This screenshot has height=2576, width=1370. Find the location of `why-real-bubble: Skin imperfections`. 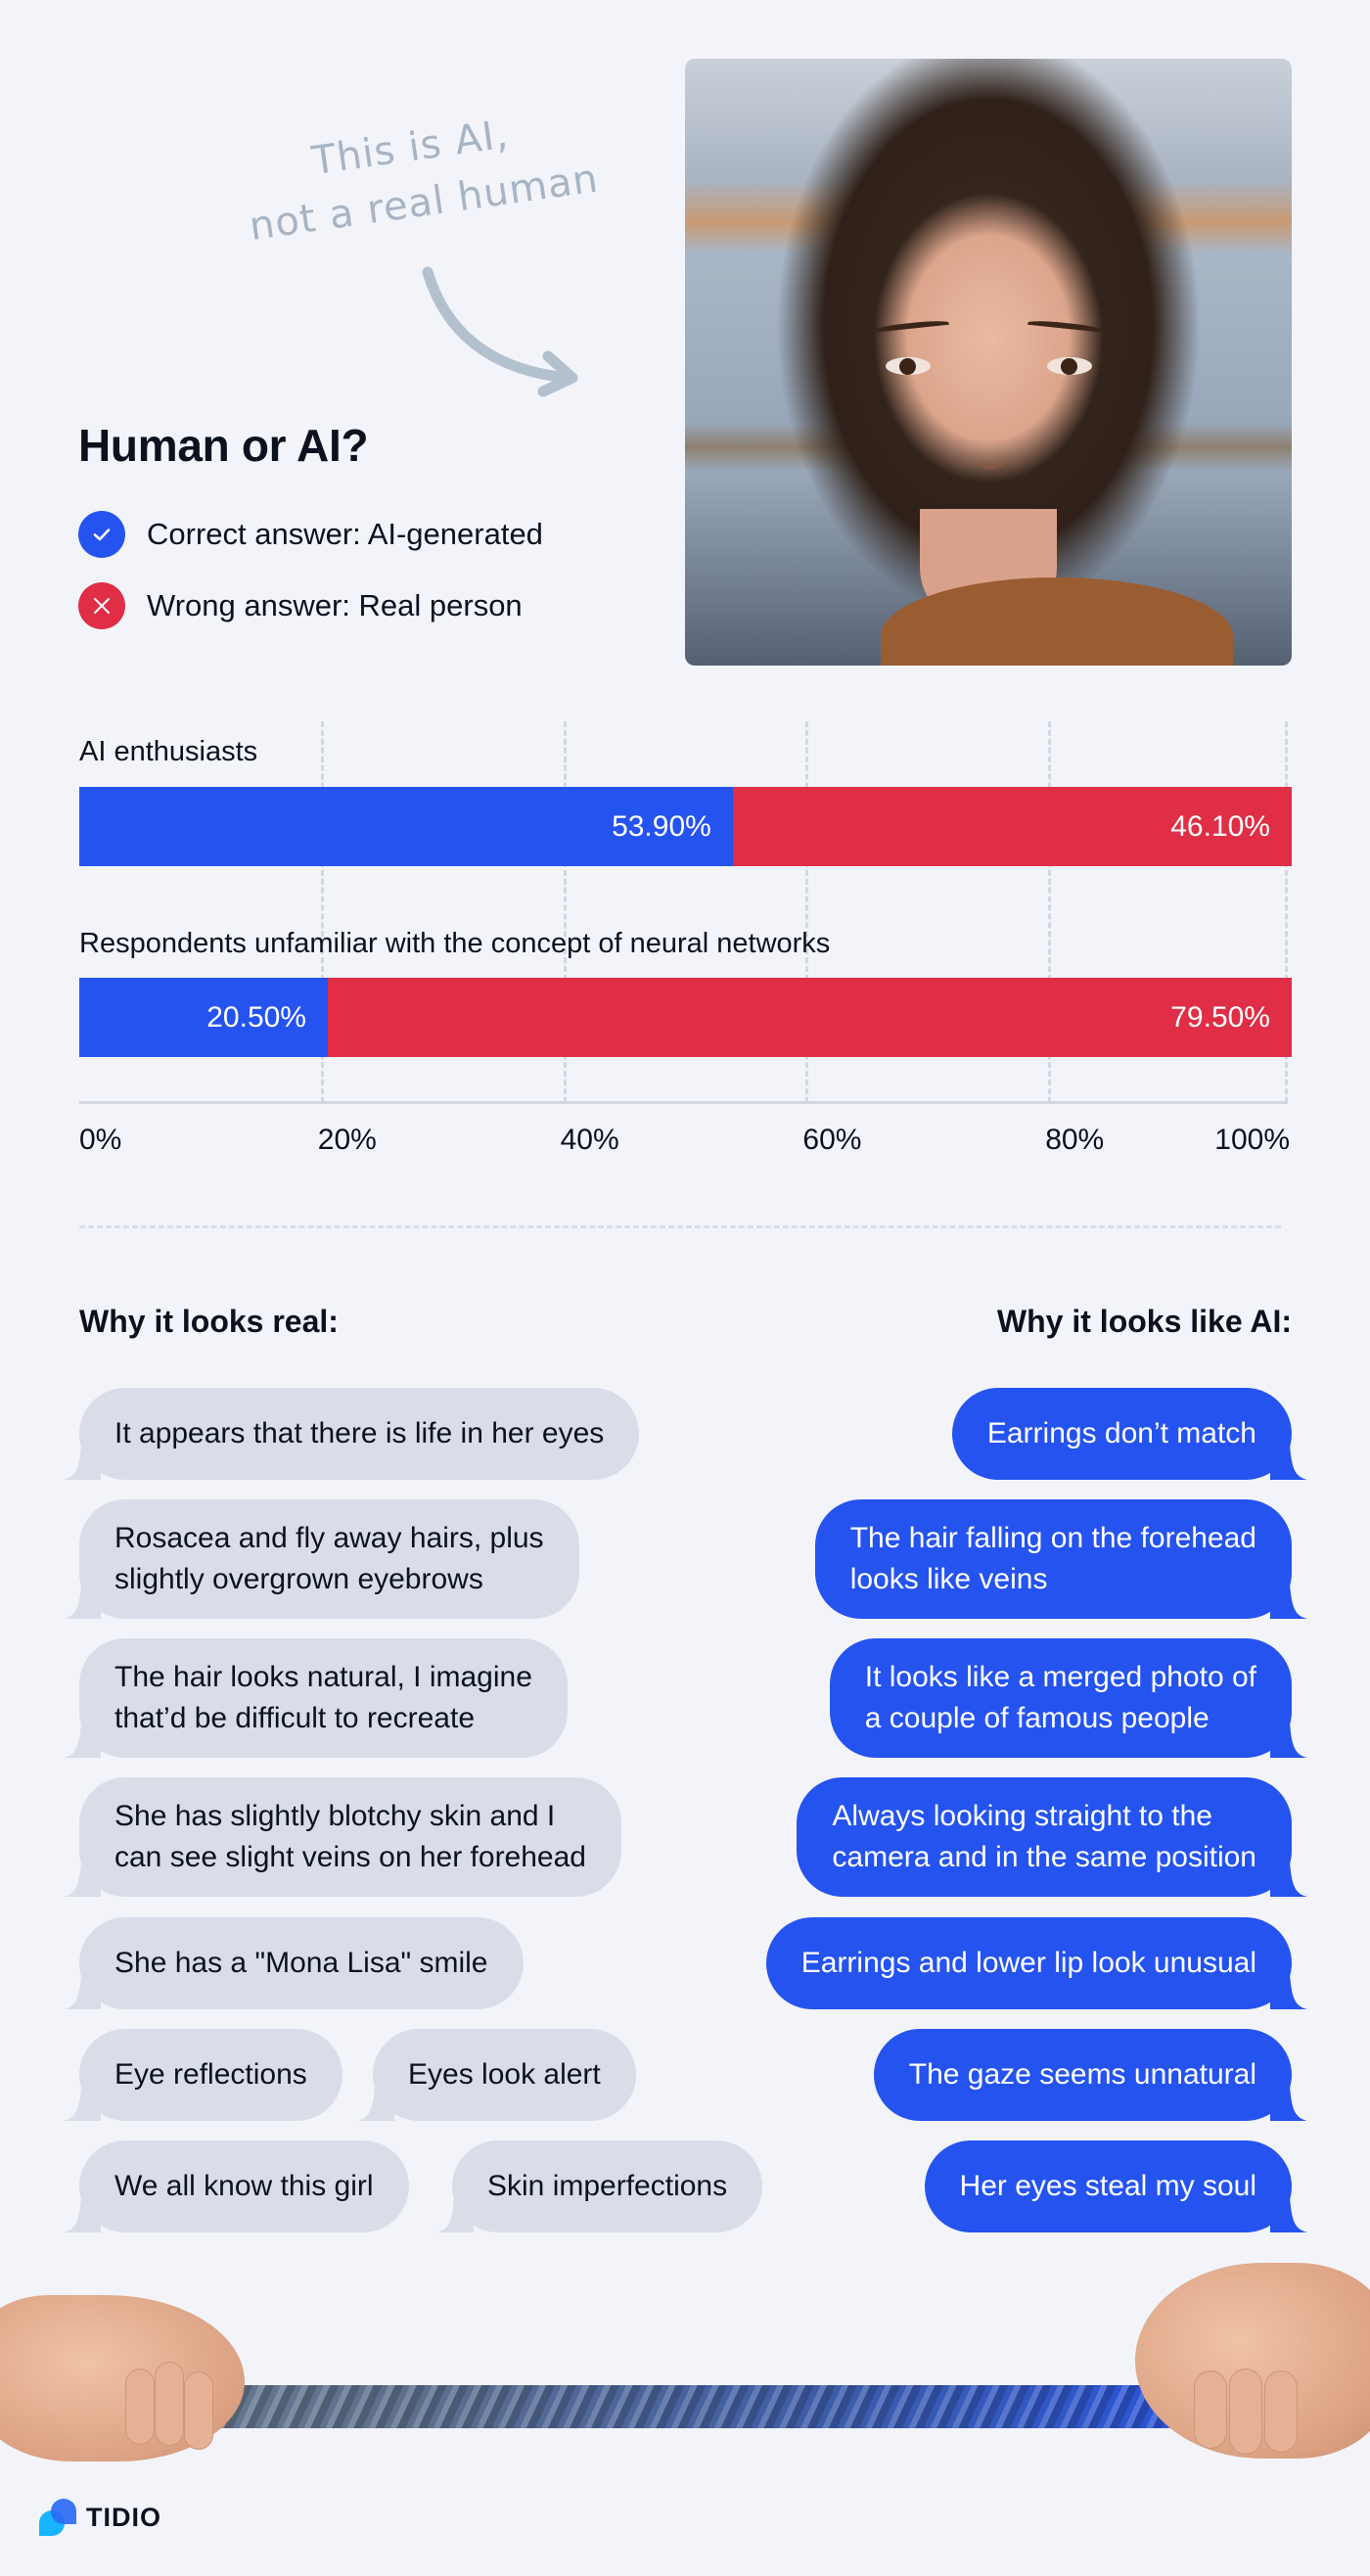

why-real-bubble: Skin imperfections is located at coordinates (599, 2186).